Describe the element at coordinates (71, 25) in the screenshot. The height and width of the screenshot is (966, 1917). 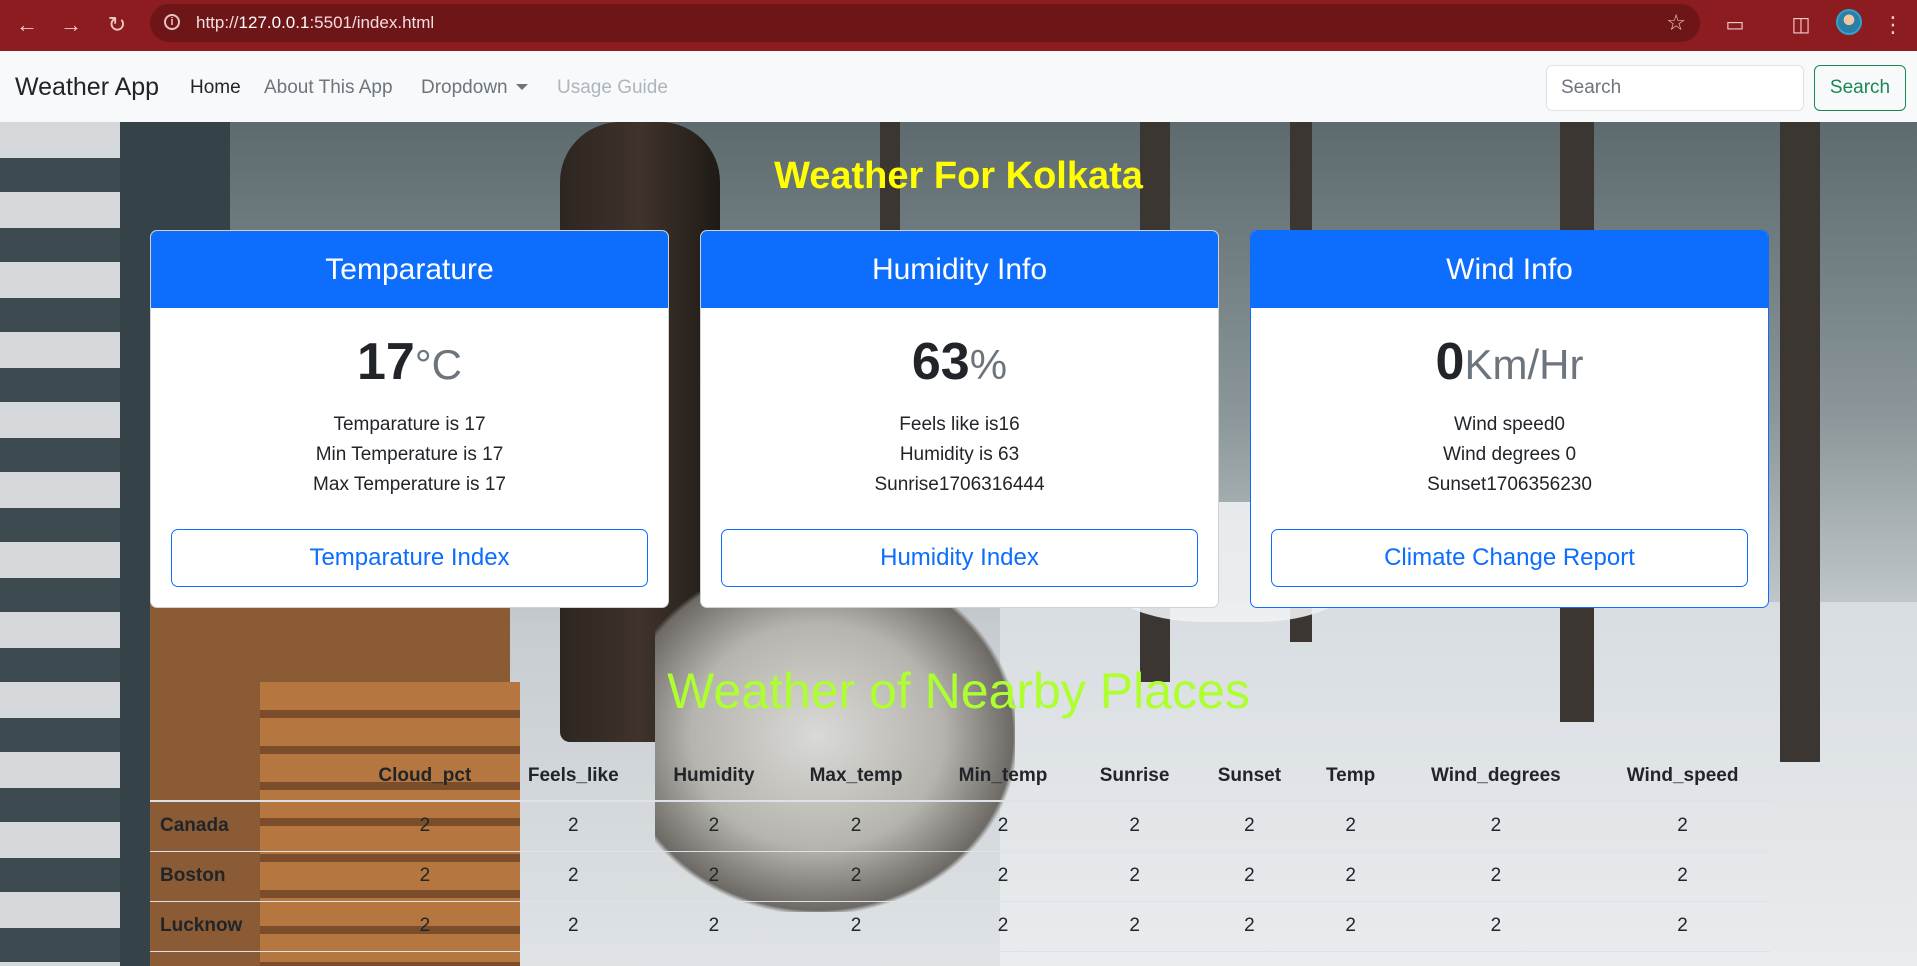
I see `forward-arrow-icon: →` at that location.